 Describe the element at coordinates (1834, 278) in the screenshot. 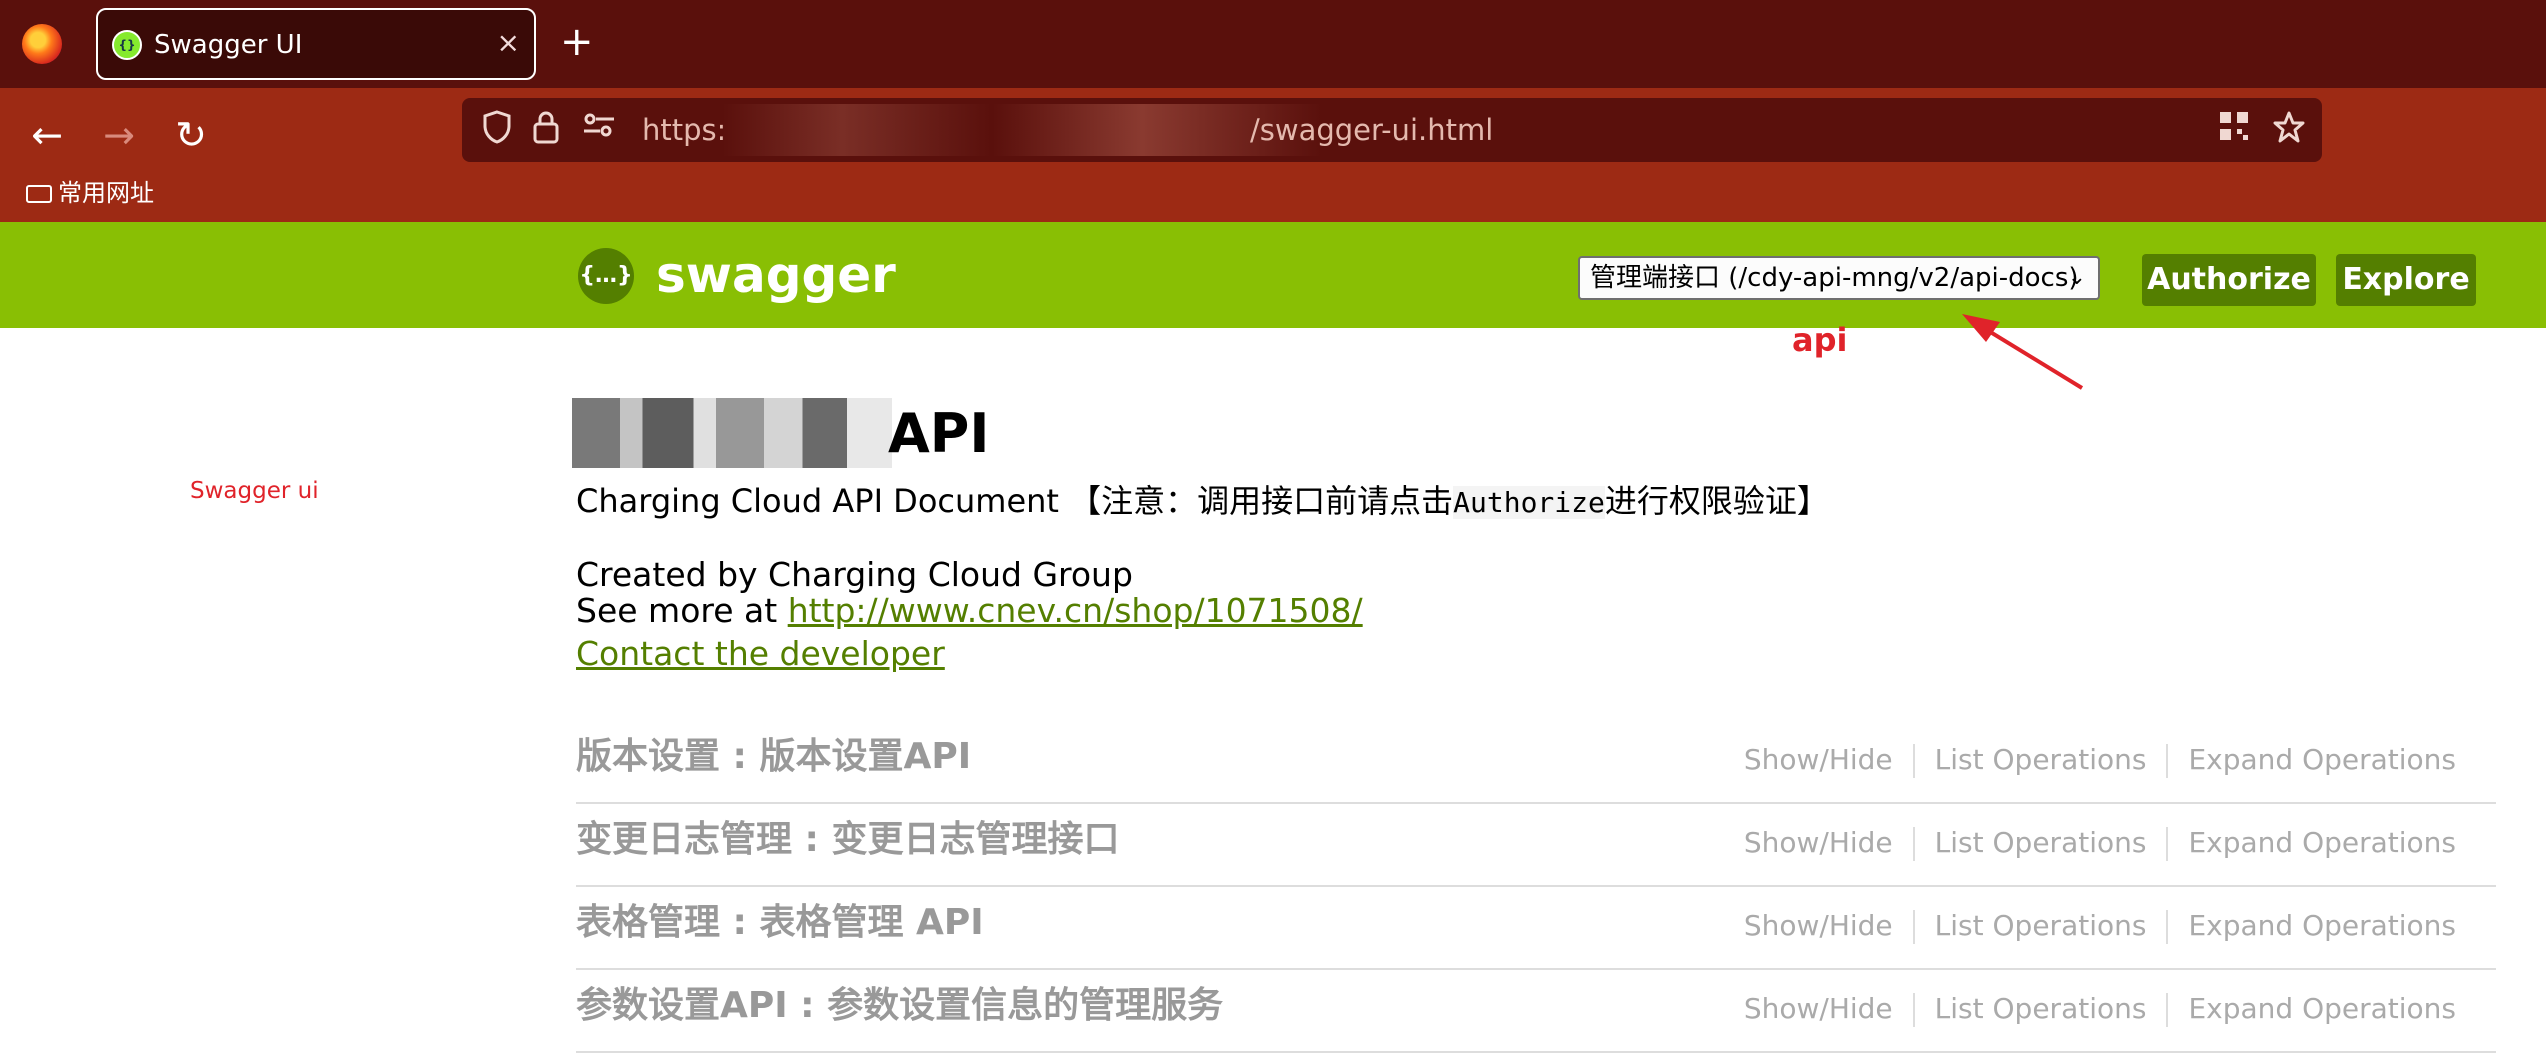

I see `api-spec-value: 管理端接口 (/cdy-api-mng/v2/api-docs)` at that location.